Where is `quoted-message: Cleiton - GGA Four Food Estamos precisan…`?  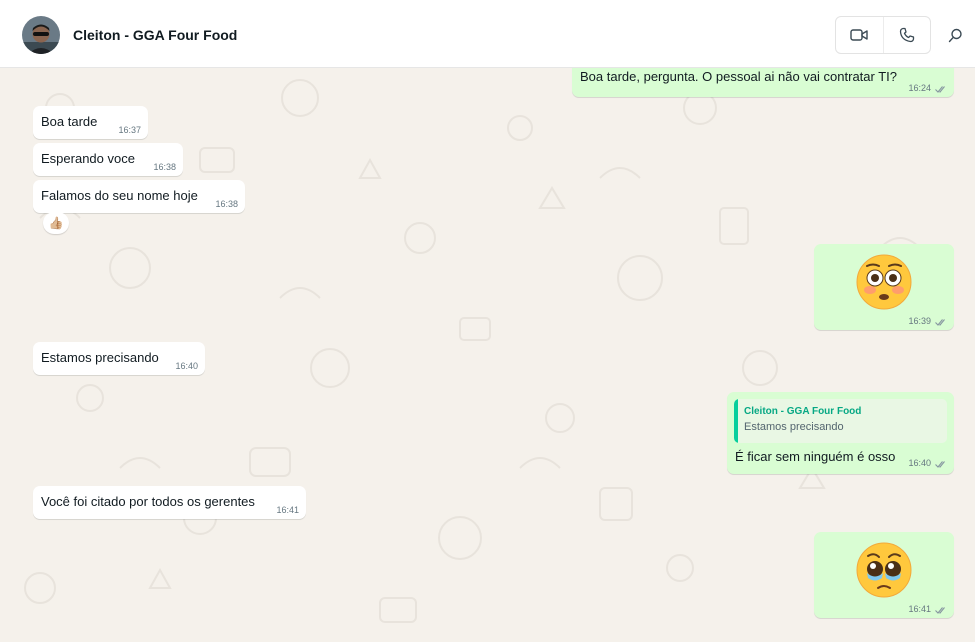
quoted-message: Cleiton - GGA Four Food Estamos precisan… is located at coordinates (840, 421).